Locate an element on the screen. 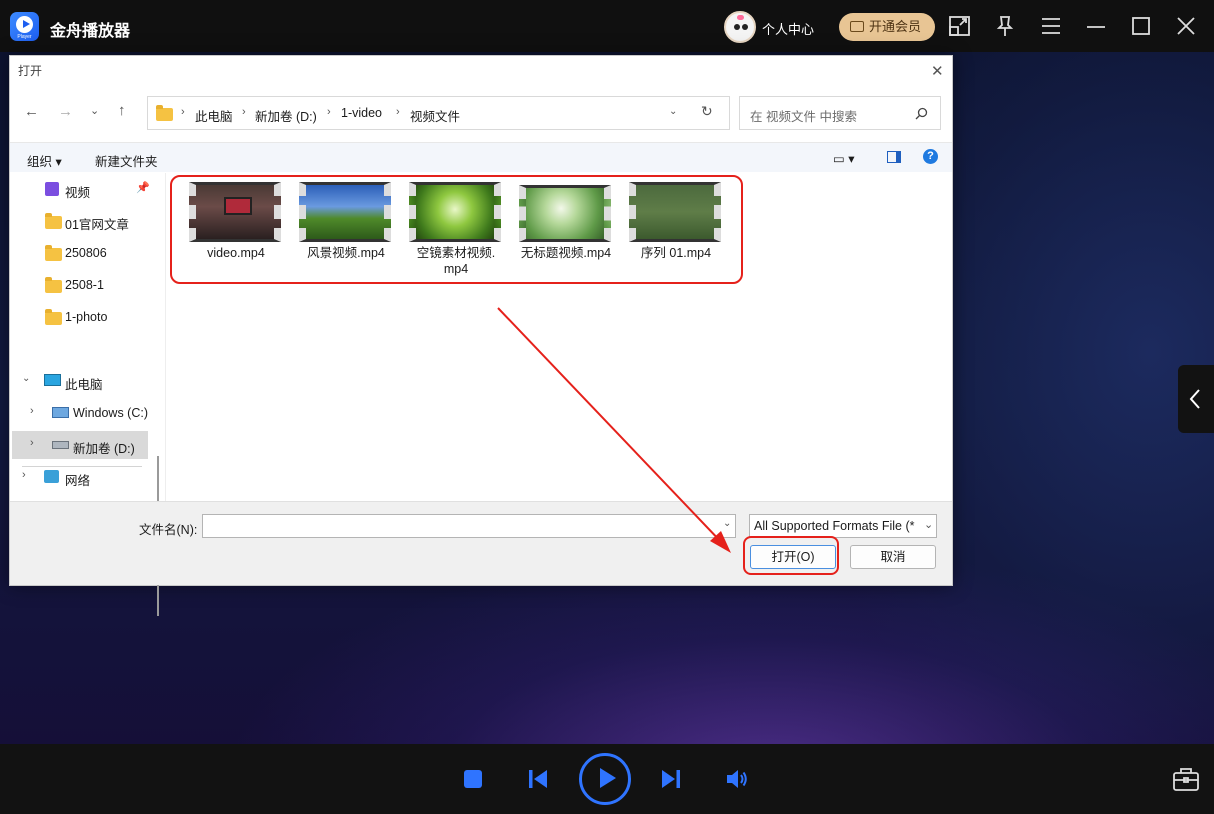 The height and width of the screenshot is (814, 1214). annotation-arrow-icon is located at coordinates (614, 430).